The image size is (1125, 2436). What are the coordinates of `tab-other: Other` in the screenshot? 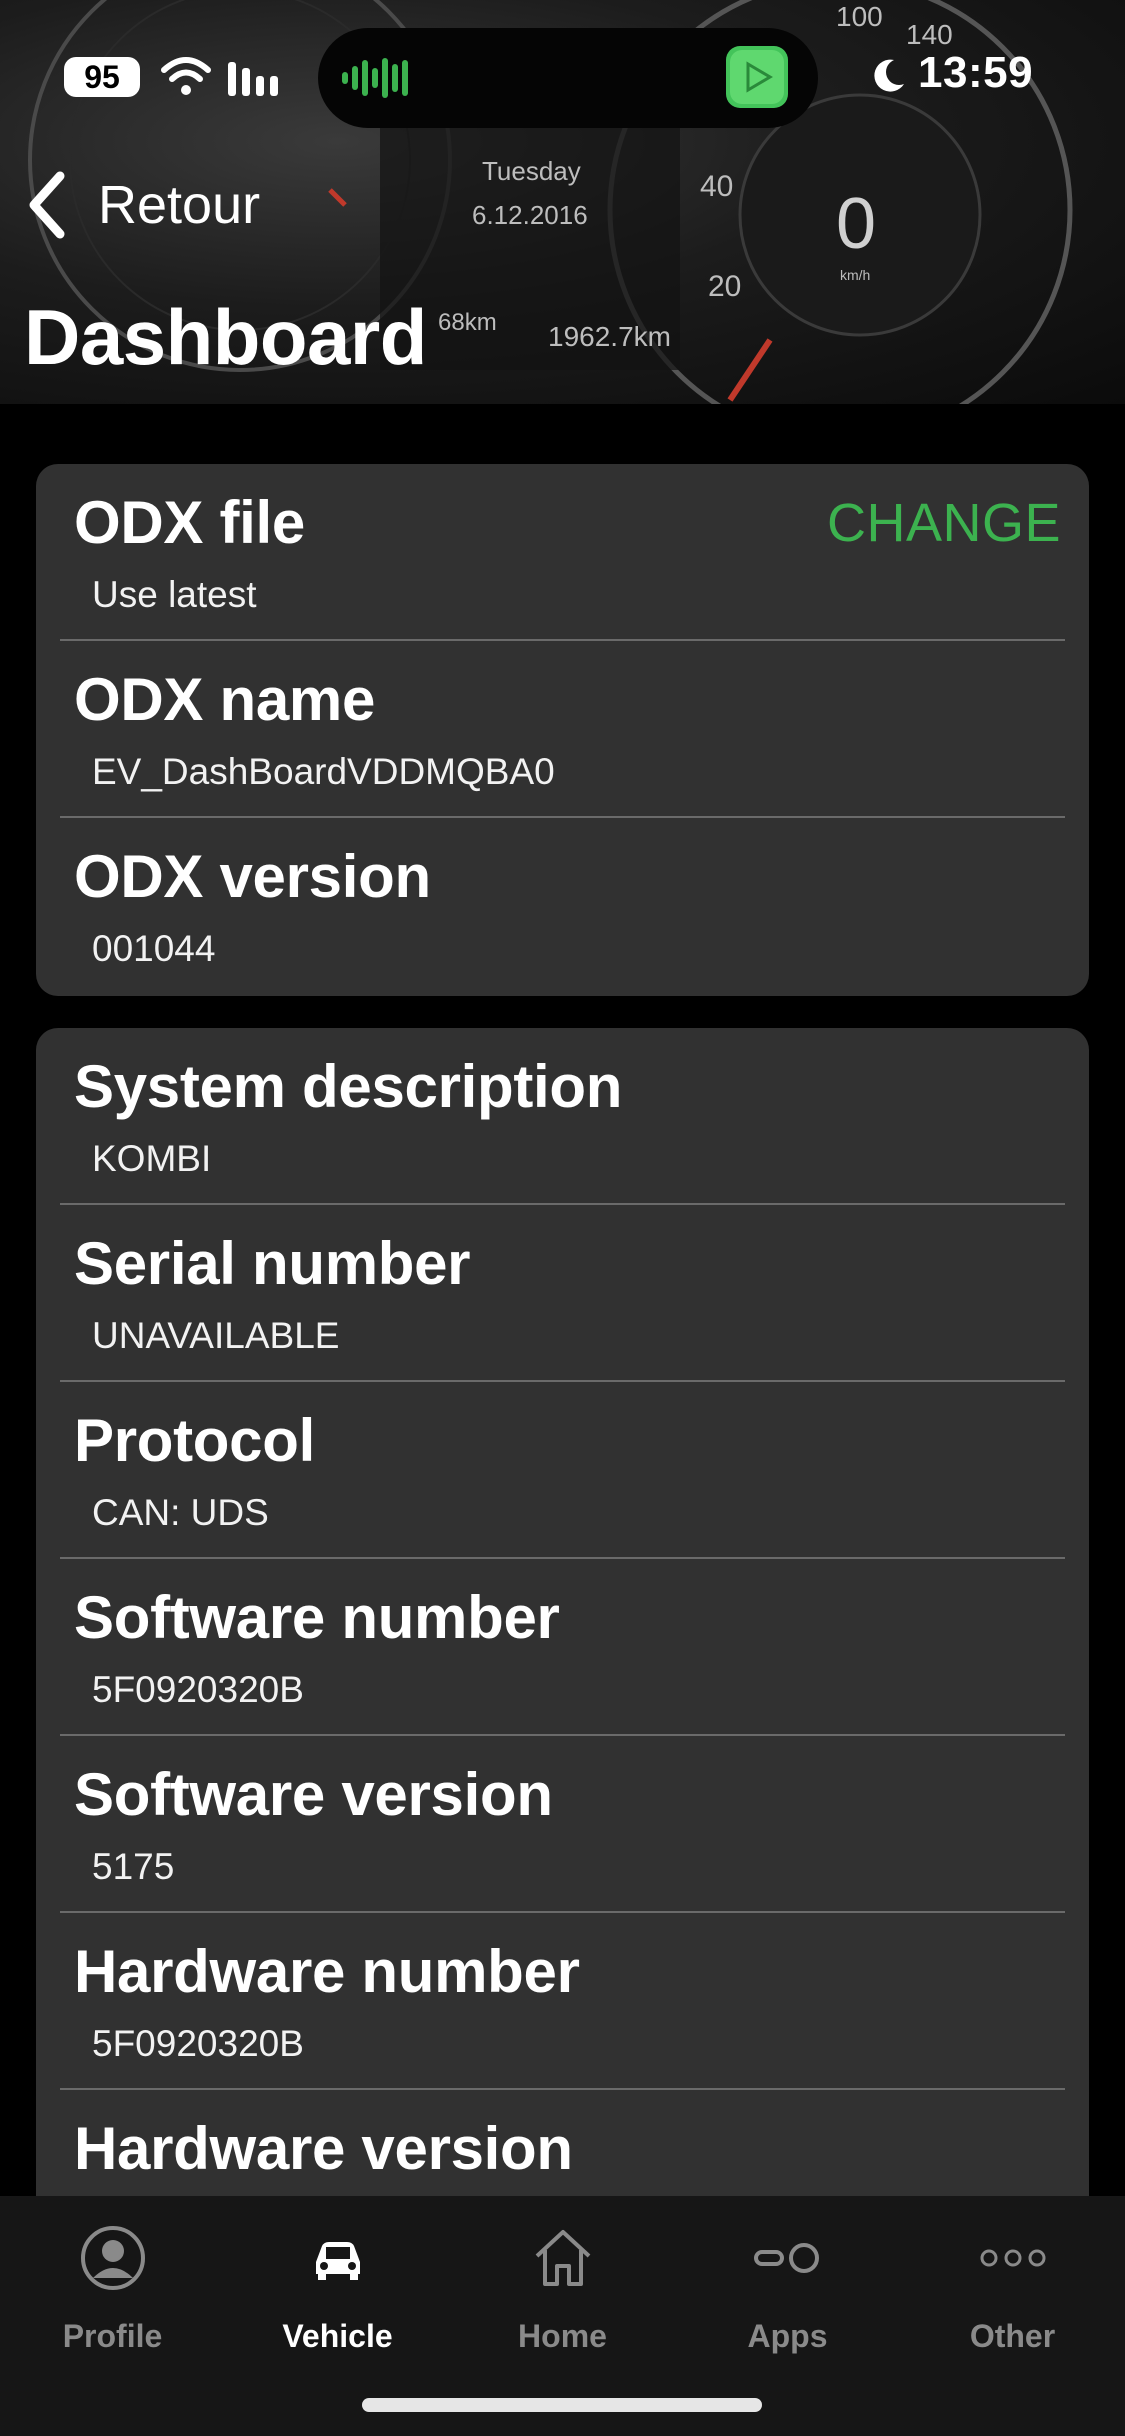 It's located at (1012, 2293).